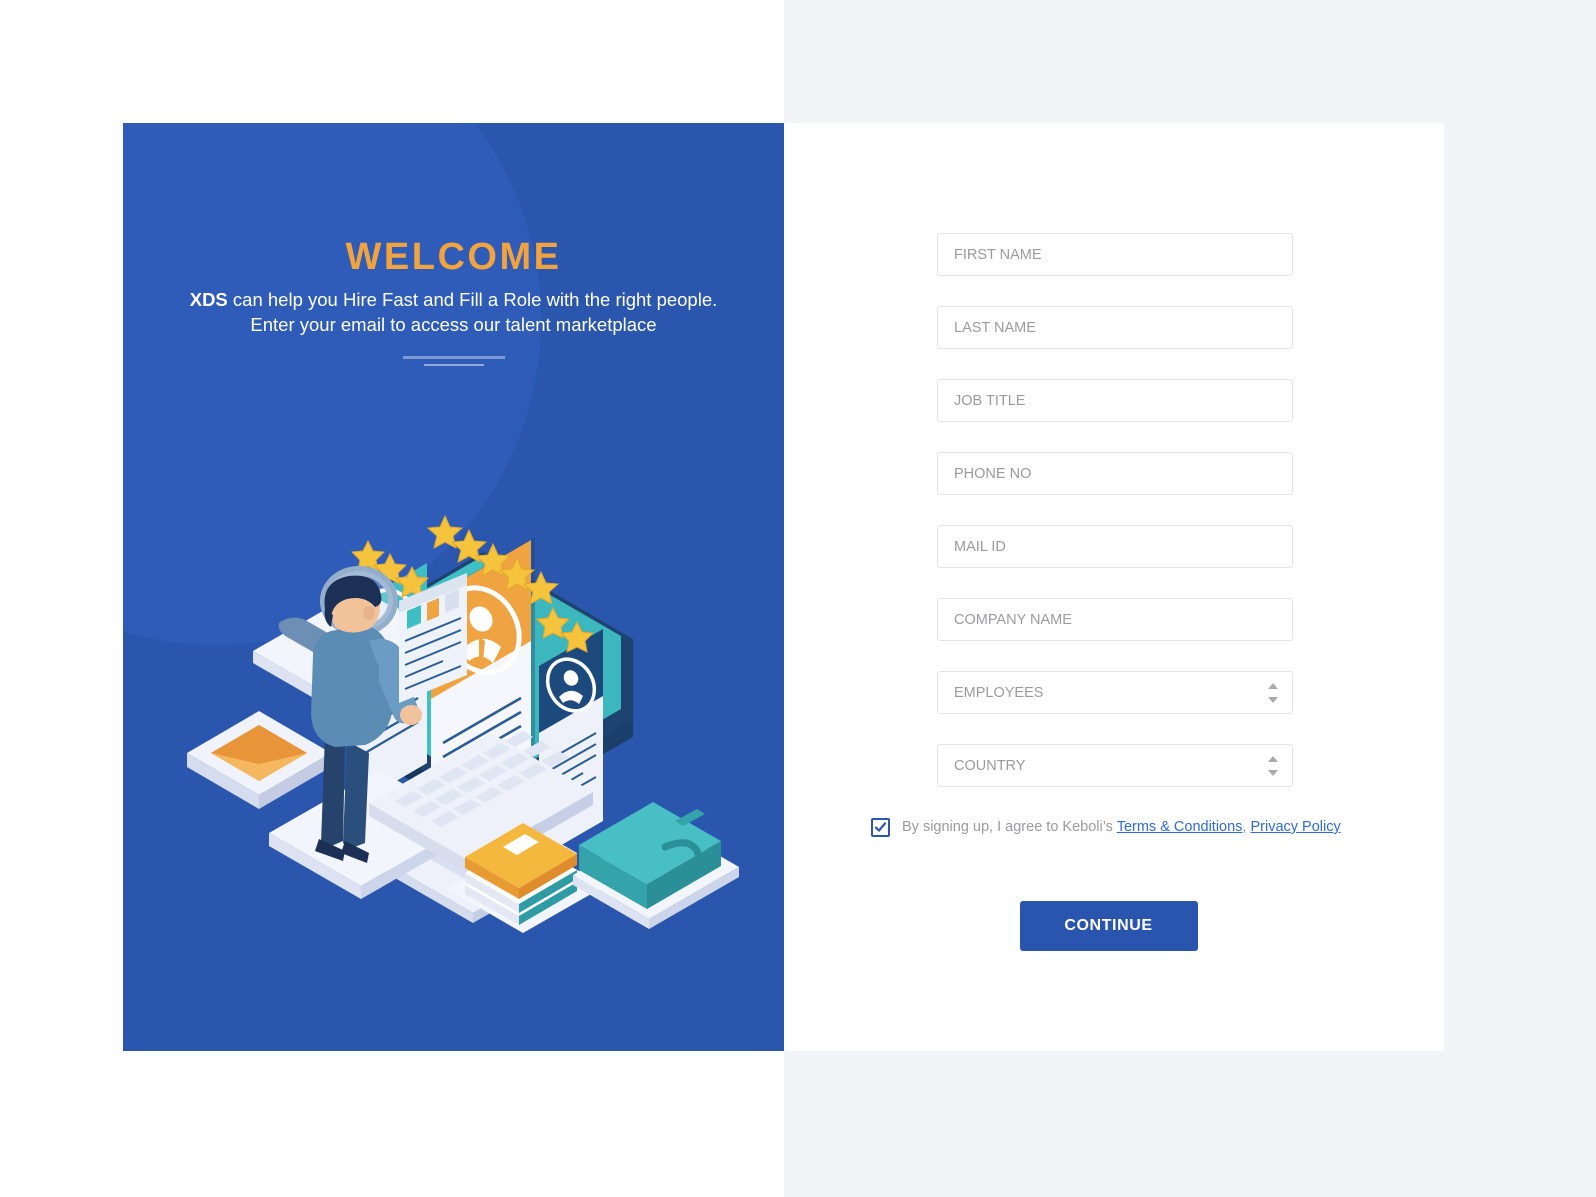 Image resolution: width=1596 pixels, height=1197 pixels. What do you see at coordinates (1180, 827) in the screenshot?
I see `terms-and-conditions-link: Terms & Conditions` at bounding box center [1180, 827].